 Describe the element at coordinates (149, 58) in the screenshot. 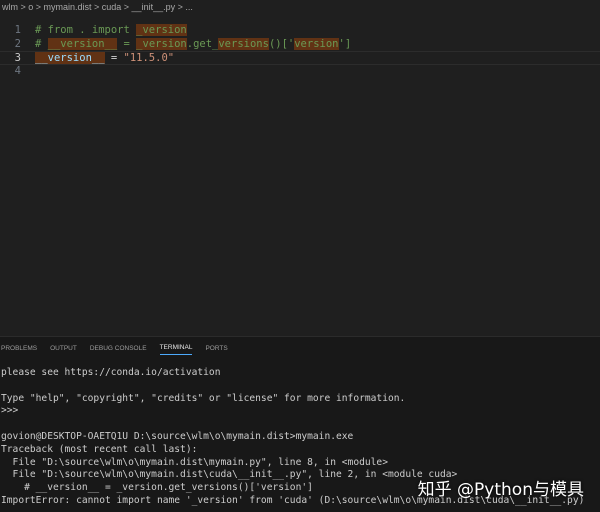

I see `code-token: "11.5.0"` at that location.